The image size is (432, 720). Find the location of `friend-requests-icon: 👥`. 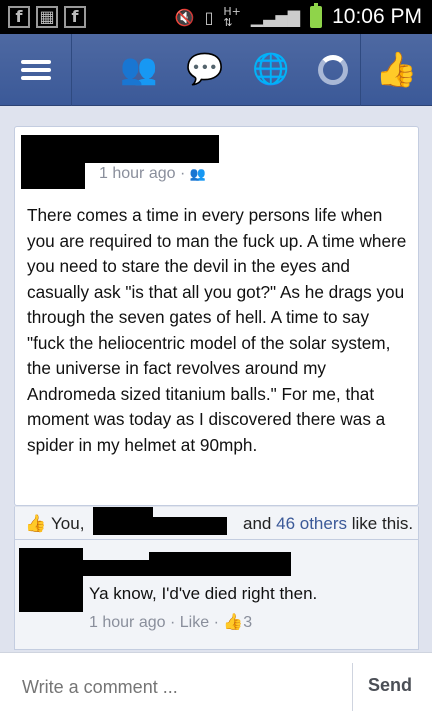

friend-requests-icon: 👥 is located at coordinates (138, 70).